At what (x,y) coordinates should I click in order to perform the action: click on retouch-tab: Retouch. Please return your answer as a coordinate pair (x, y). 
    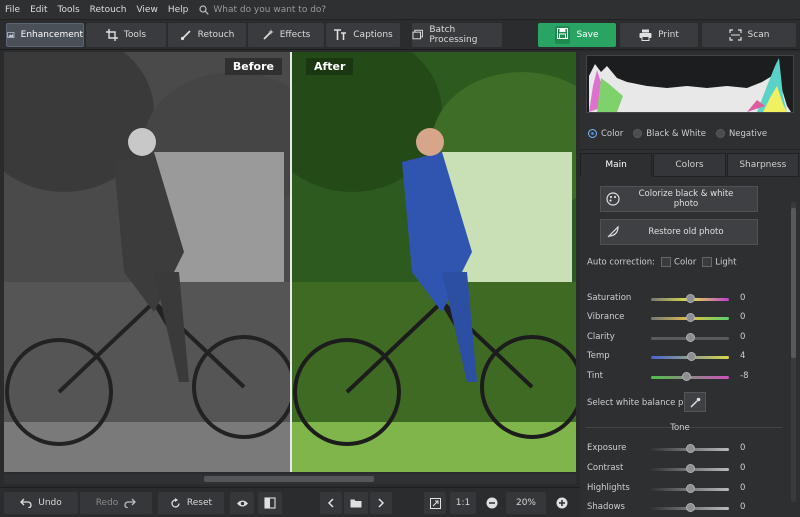
    Looking at the image, I should click on (207, 35).